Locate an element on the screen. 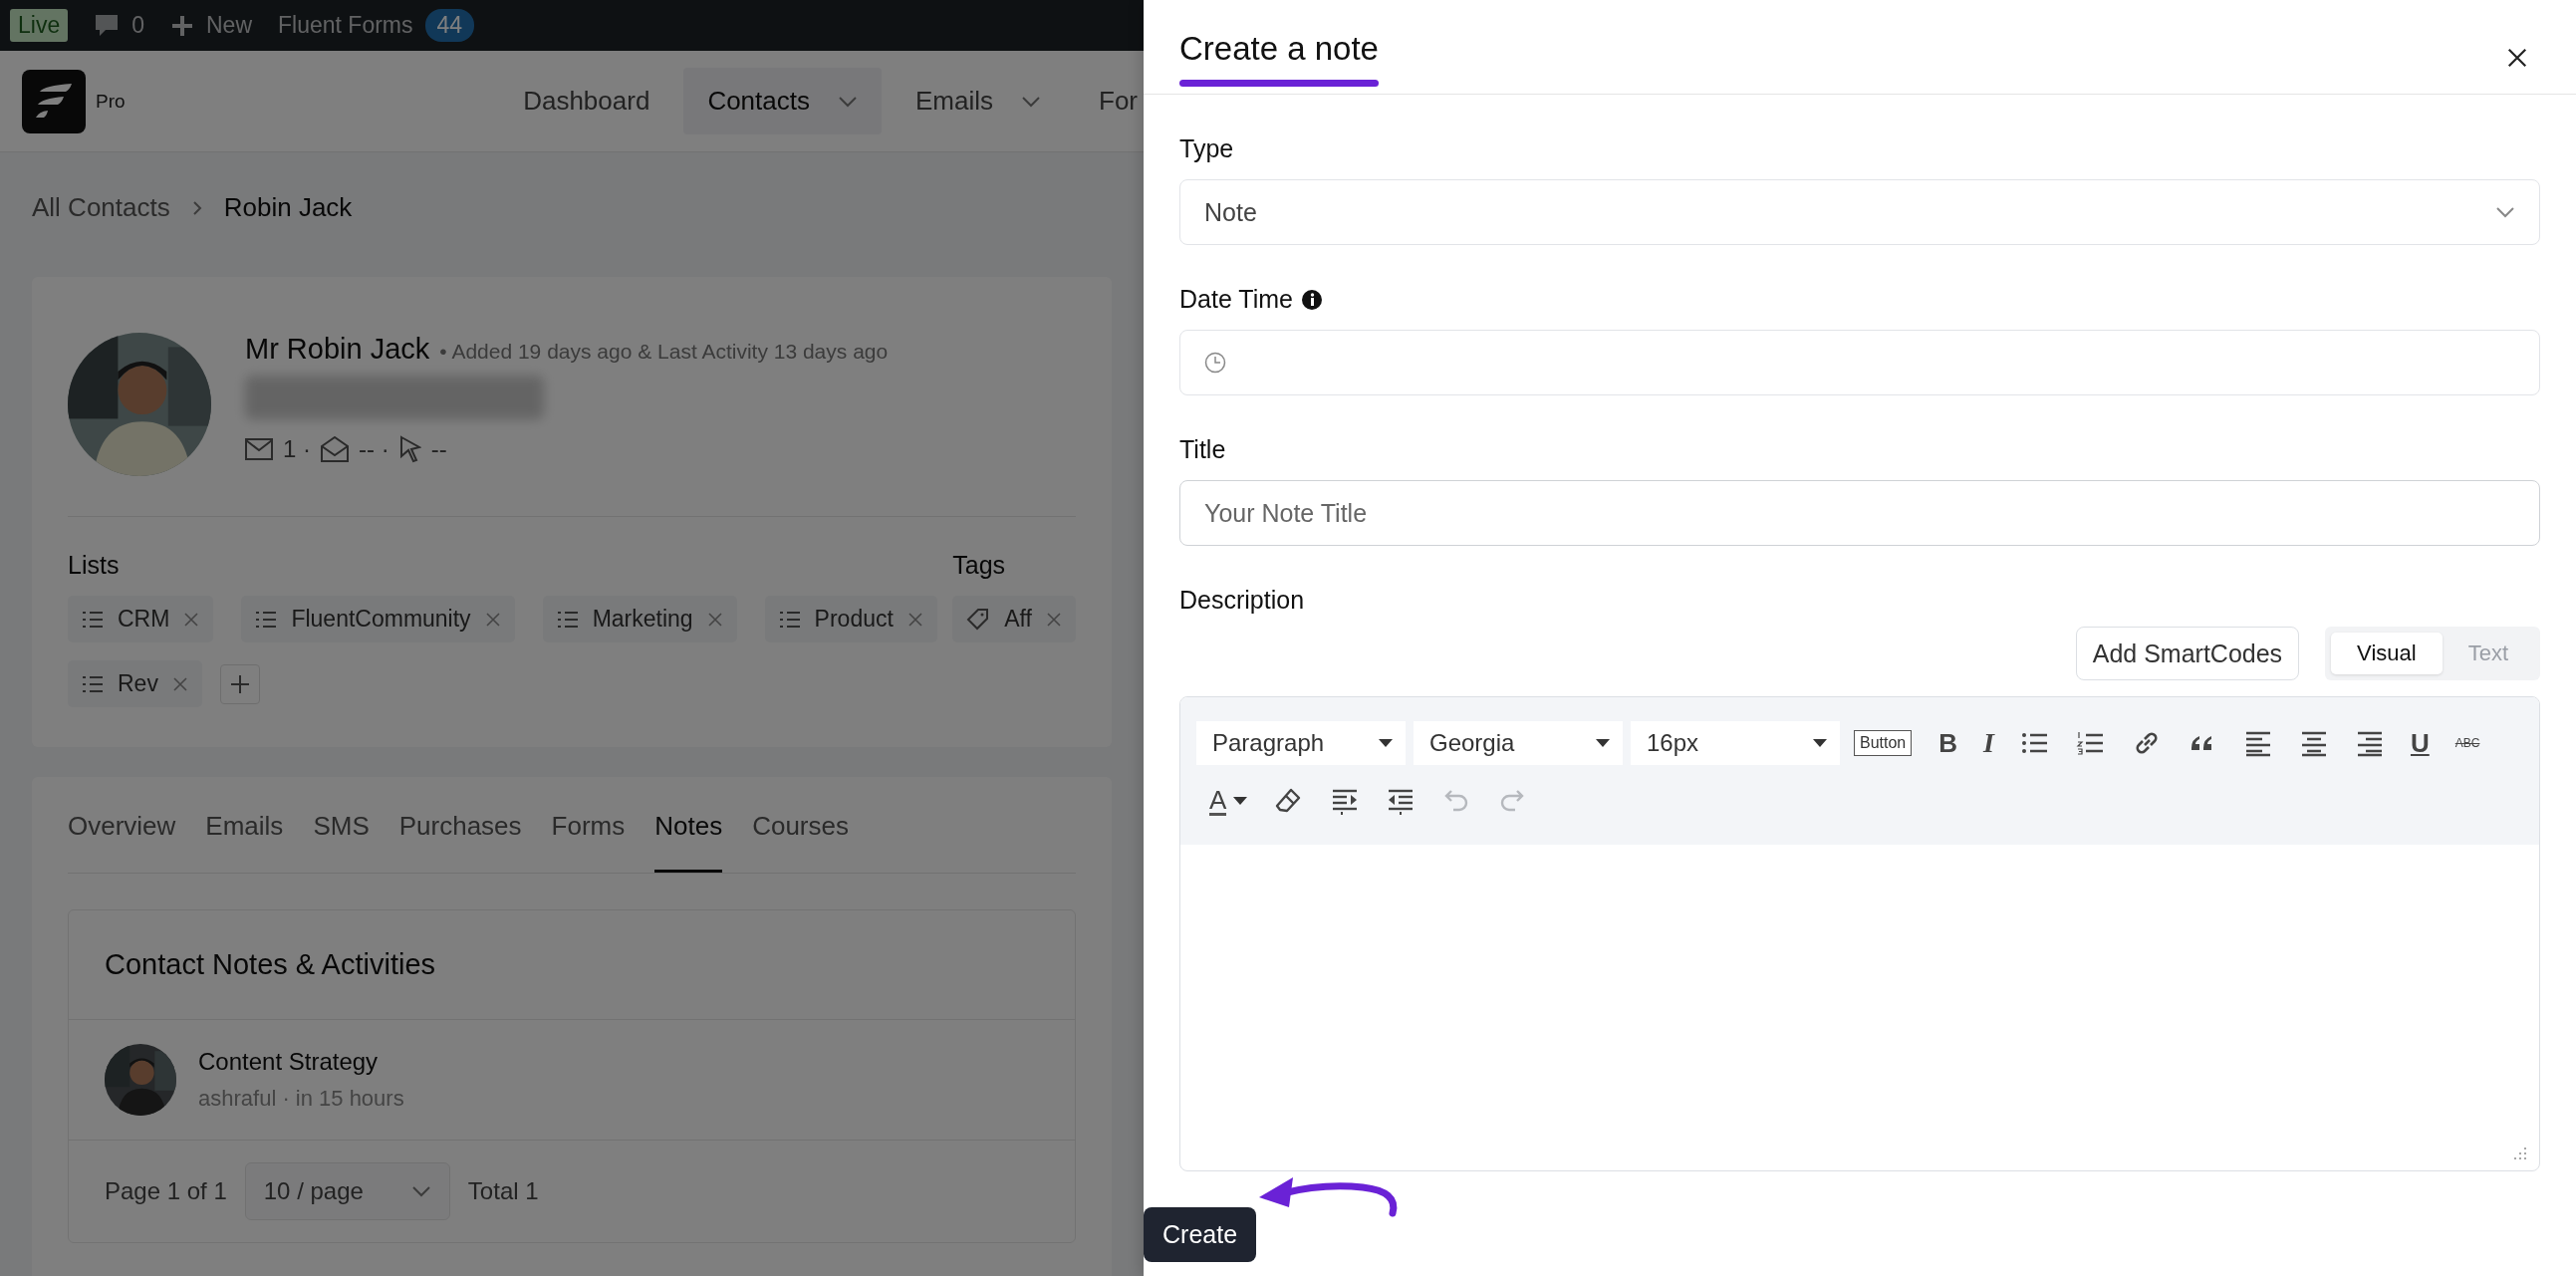 This screenshot has width=2576, height=1276. list-chip: CRM is located at coordinates (141, 619).